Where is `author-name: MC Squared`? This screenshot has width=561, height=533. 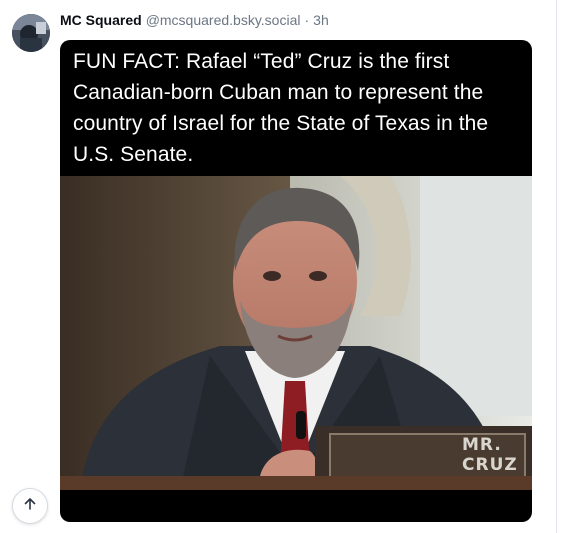
author-name: MC Squared is located at coordinates (101, 20).